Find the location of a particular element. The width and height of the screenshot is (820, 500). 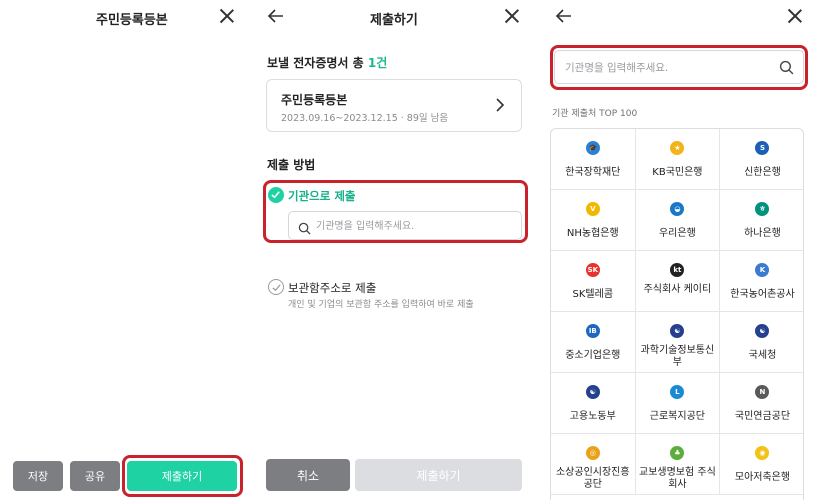

institution-name: 우리은행 is located at coordinates (677, 233).